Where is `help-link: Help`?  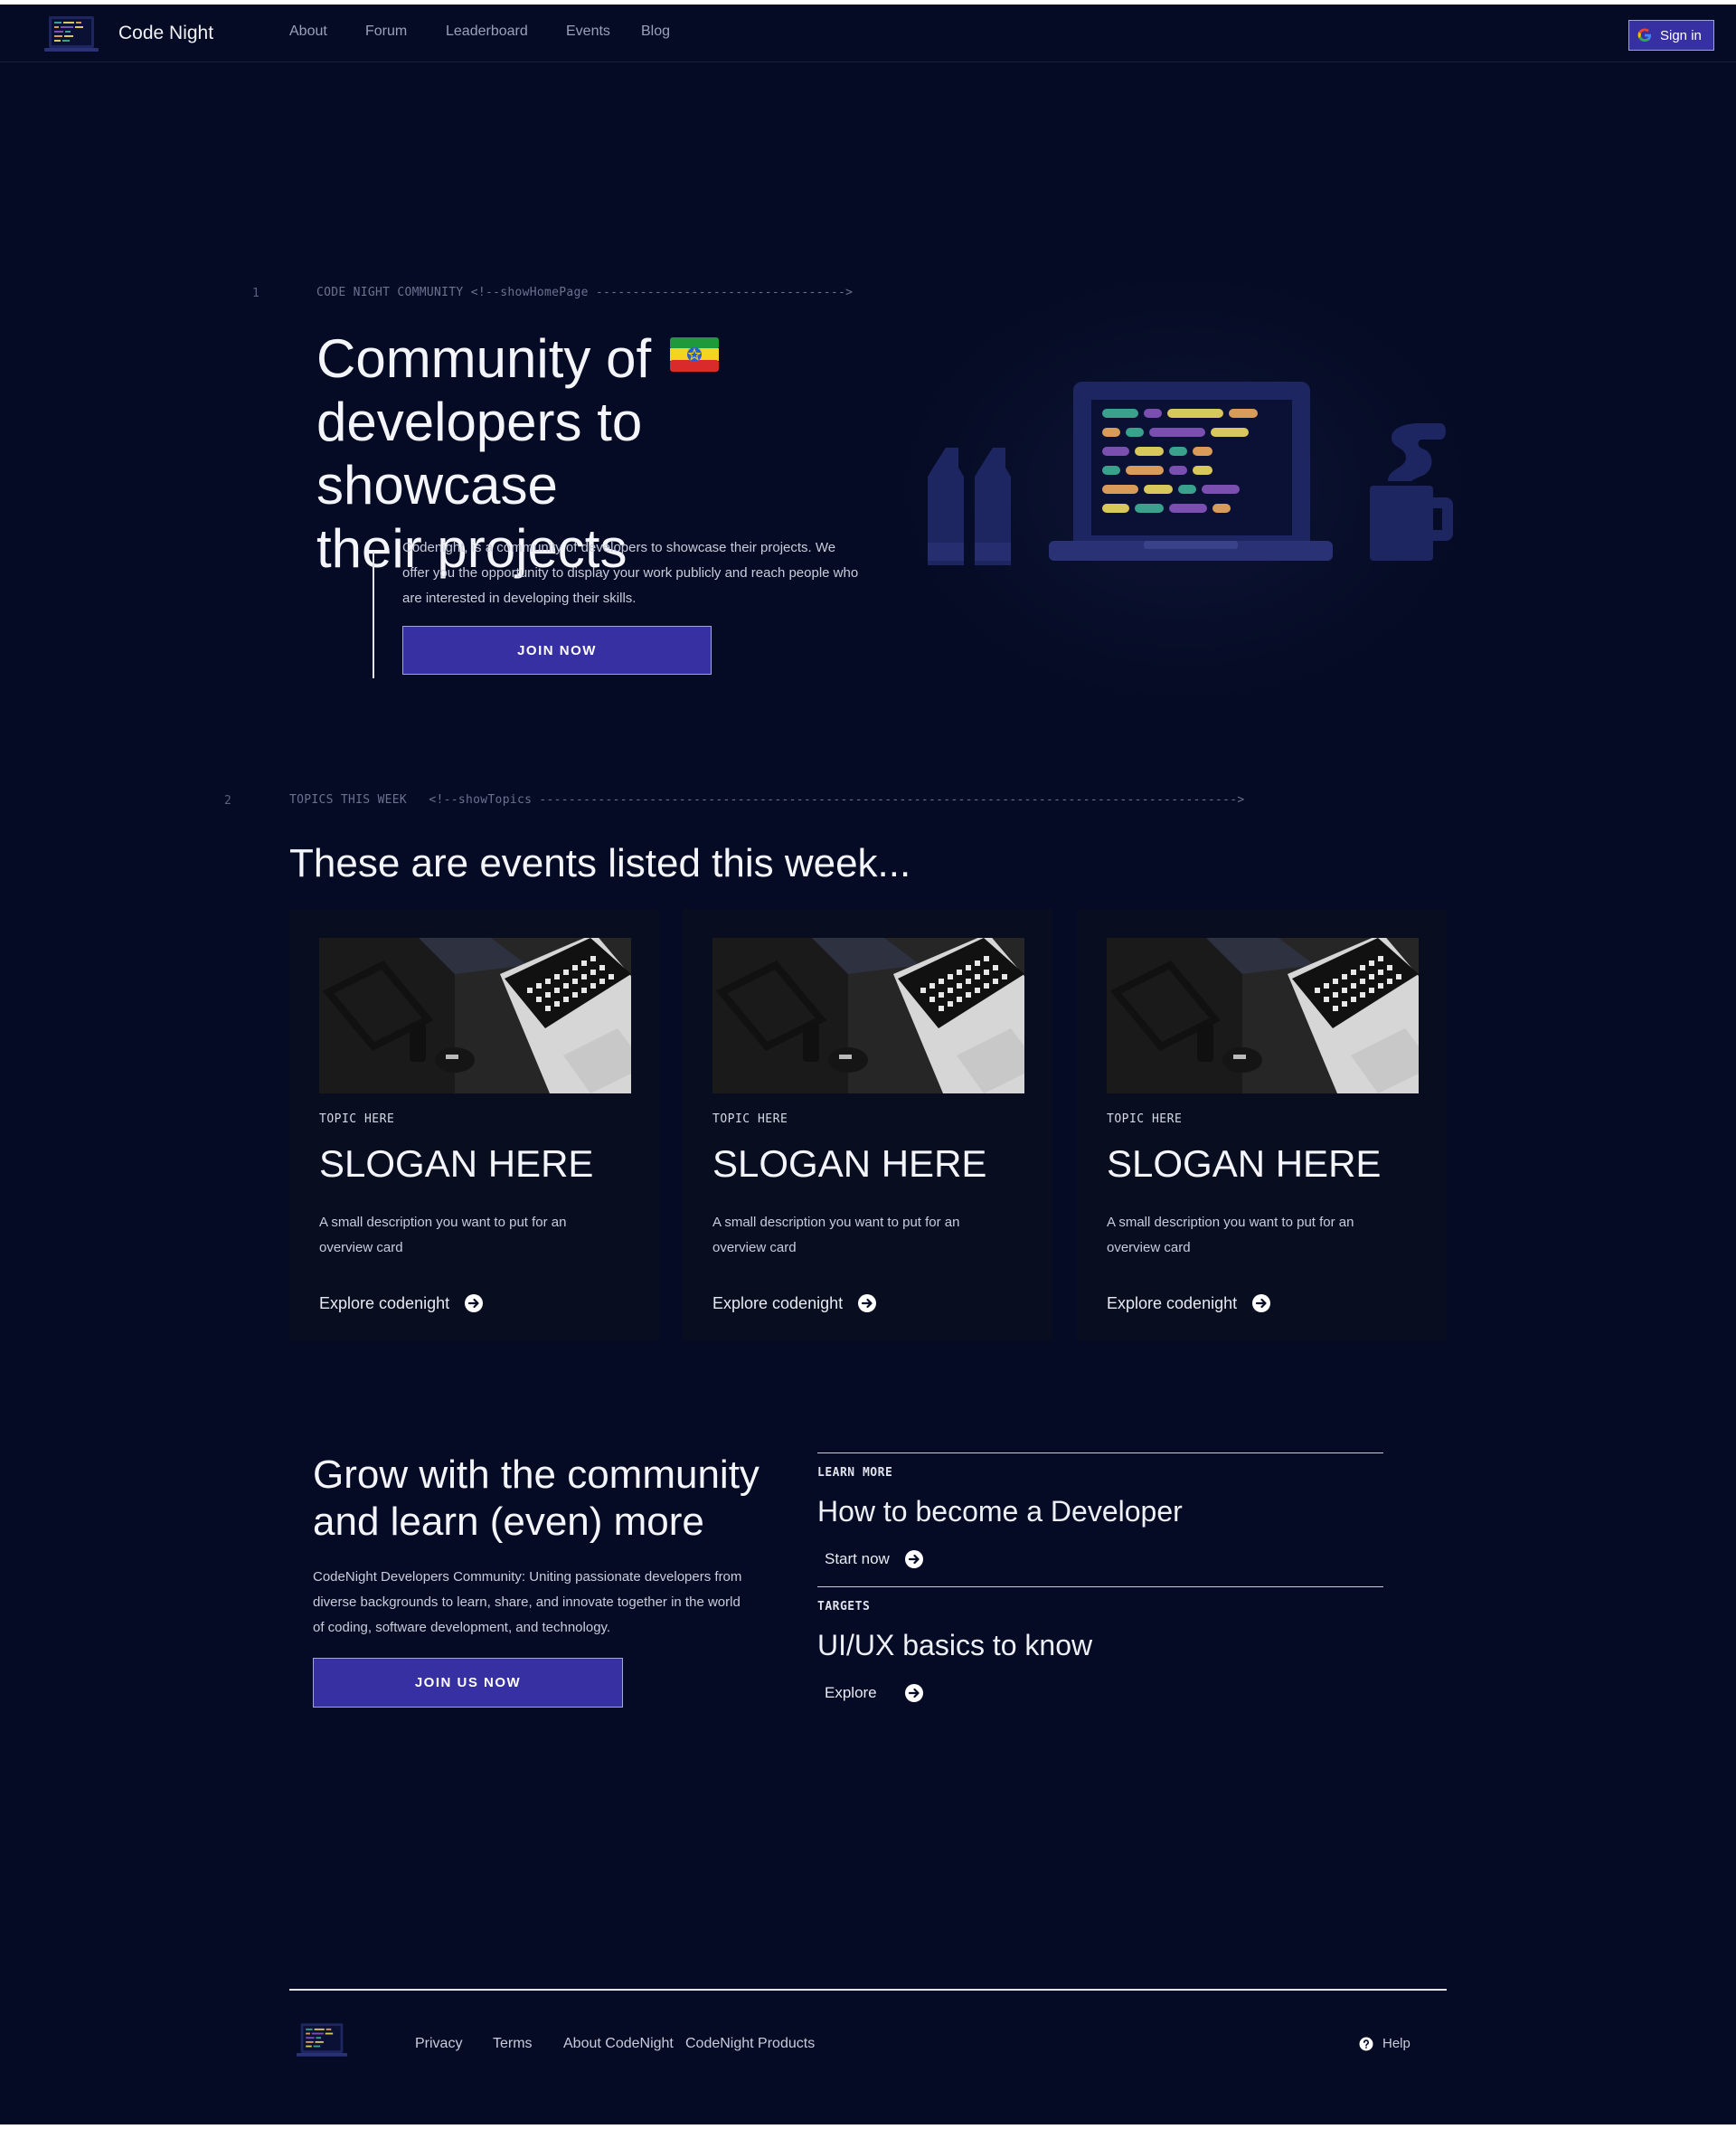
help-link: Help is located at coordinates (1385, 2043).